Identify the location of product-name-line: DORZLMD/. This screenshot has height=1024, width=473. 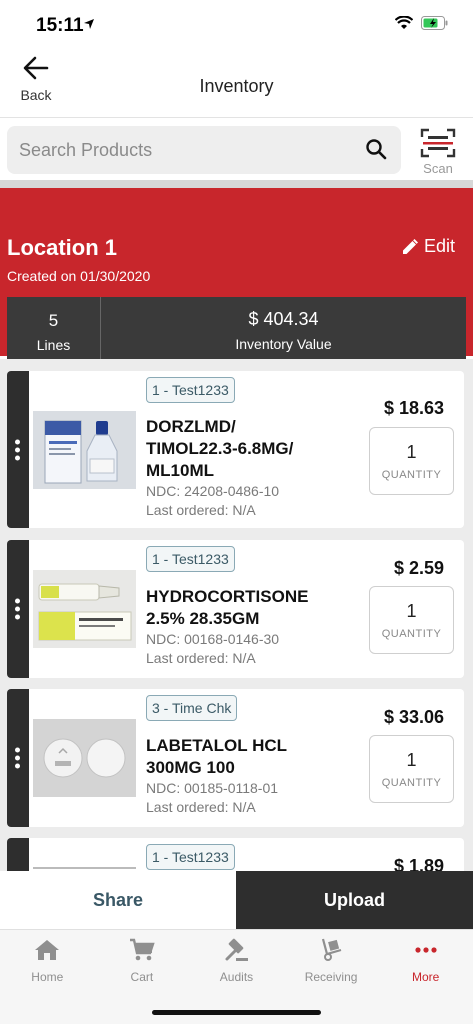
(191, 426).